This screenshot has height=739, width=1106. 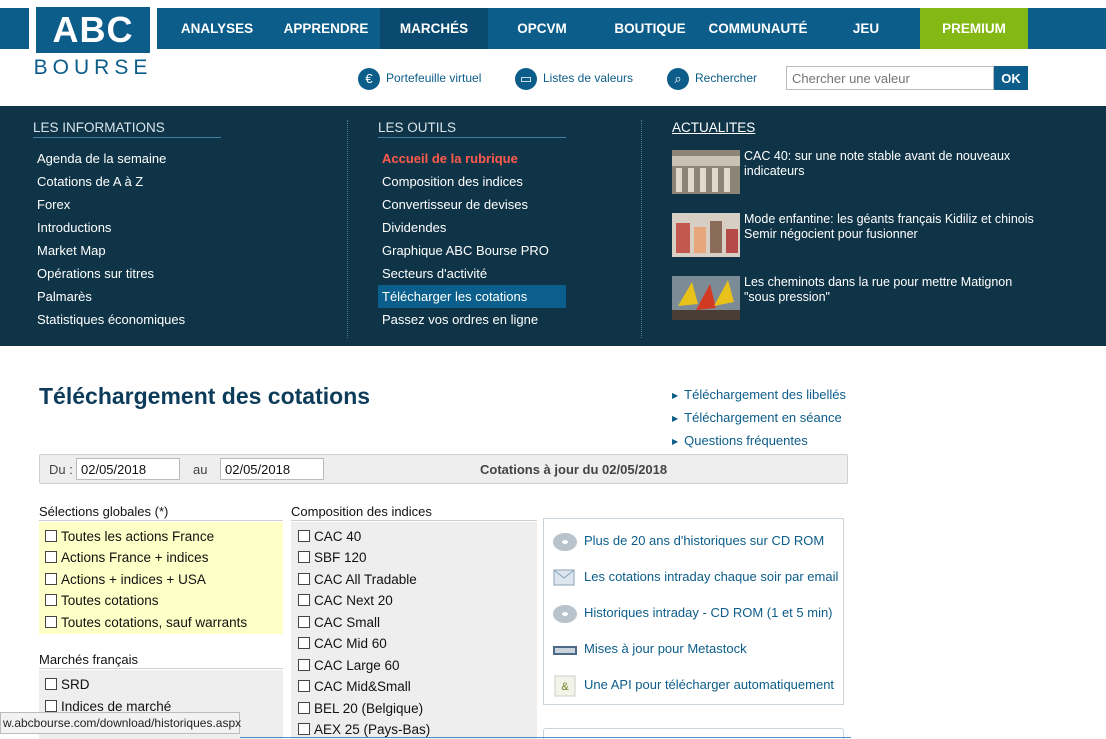 I want to click on info-link-statistiques: Statistiques économiques, so click(x=109, y=319).